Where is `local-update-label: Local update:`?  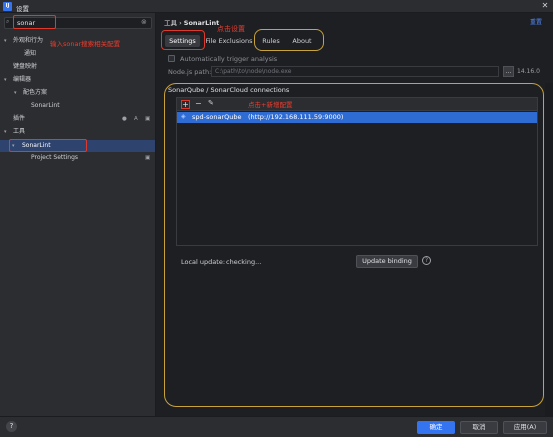
local-update-label: Local update: is located at coordinates (203, 262).